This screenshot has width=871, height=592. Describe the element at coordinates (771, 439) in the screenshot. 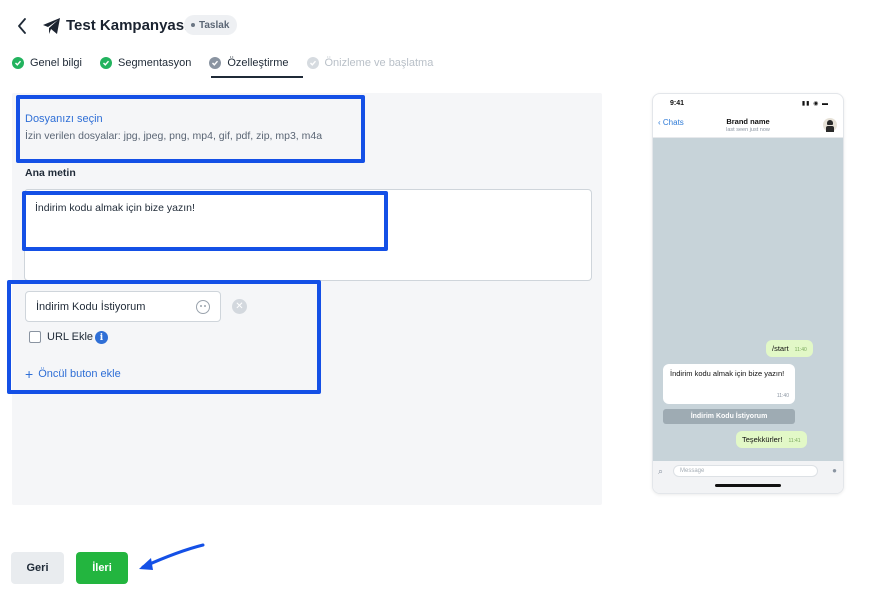

I see `message-out: Teşekkürler! 11:41` at that location.